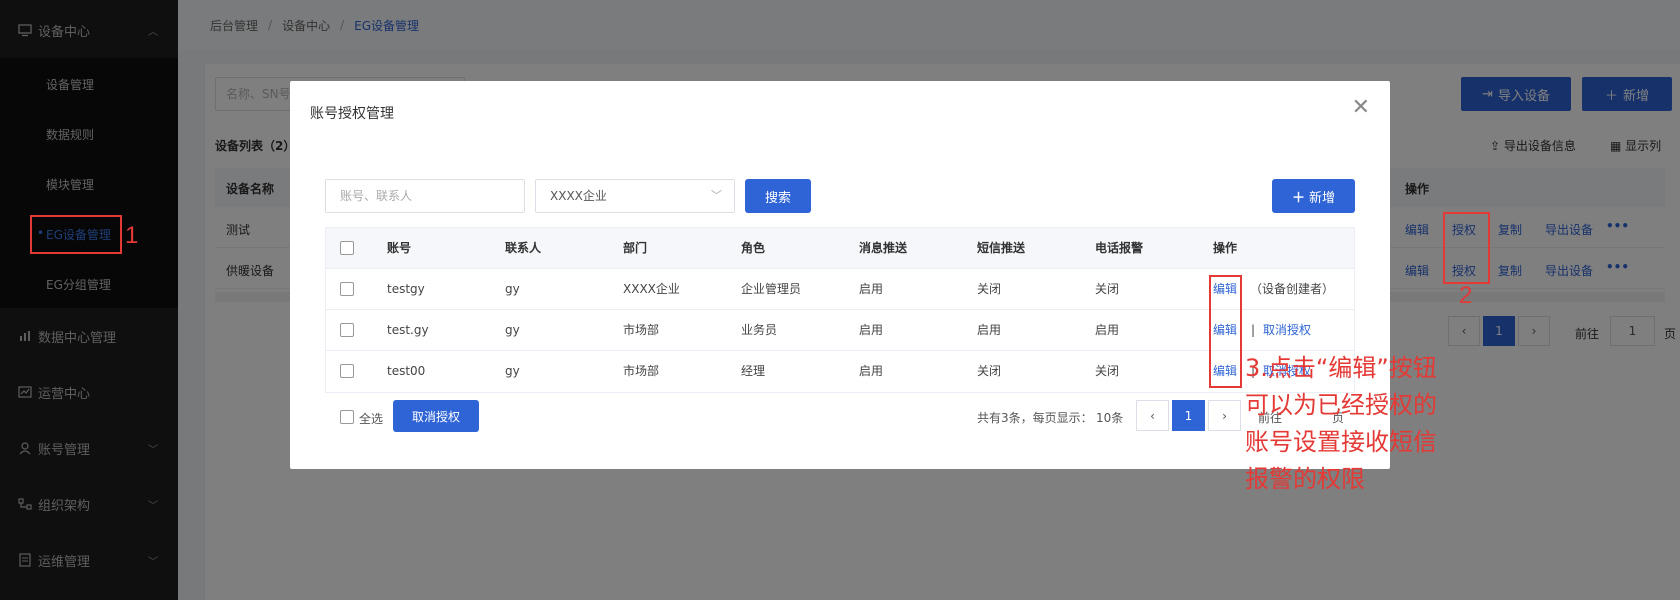  Describe the element at coordinates (425, 196) in the screenshot. I see `account-search-input: 账号、联系人` at that location.